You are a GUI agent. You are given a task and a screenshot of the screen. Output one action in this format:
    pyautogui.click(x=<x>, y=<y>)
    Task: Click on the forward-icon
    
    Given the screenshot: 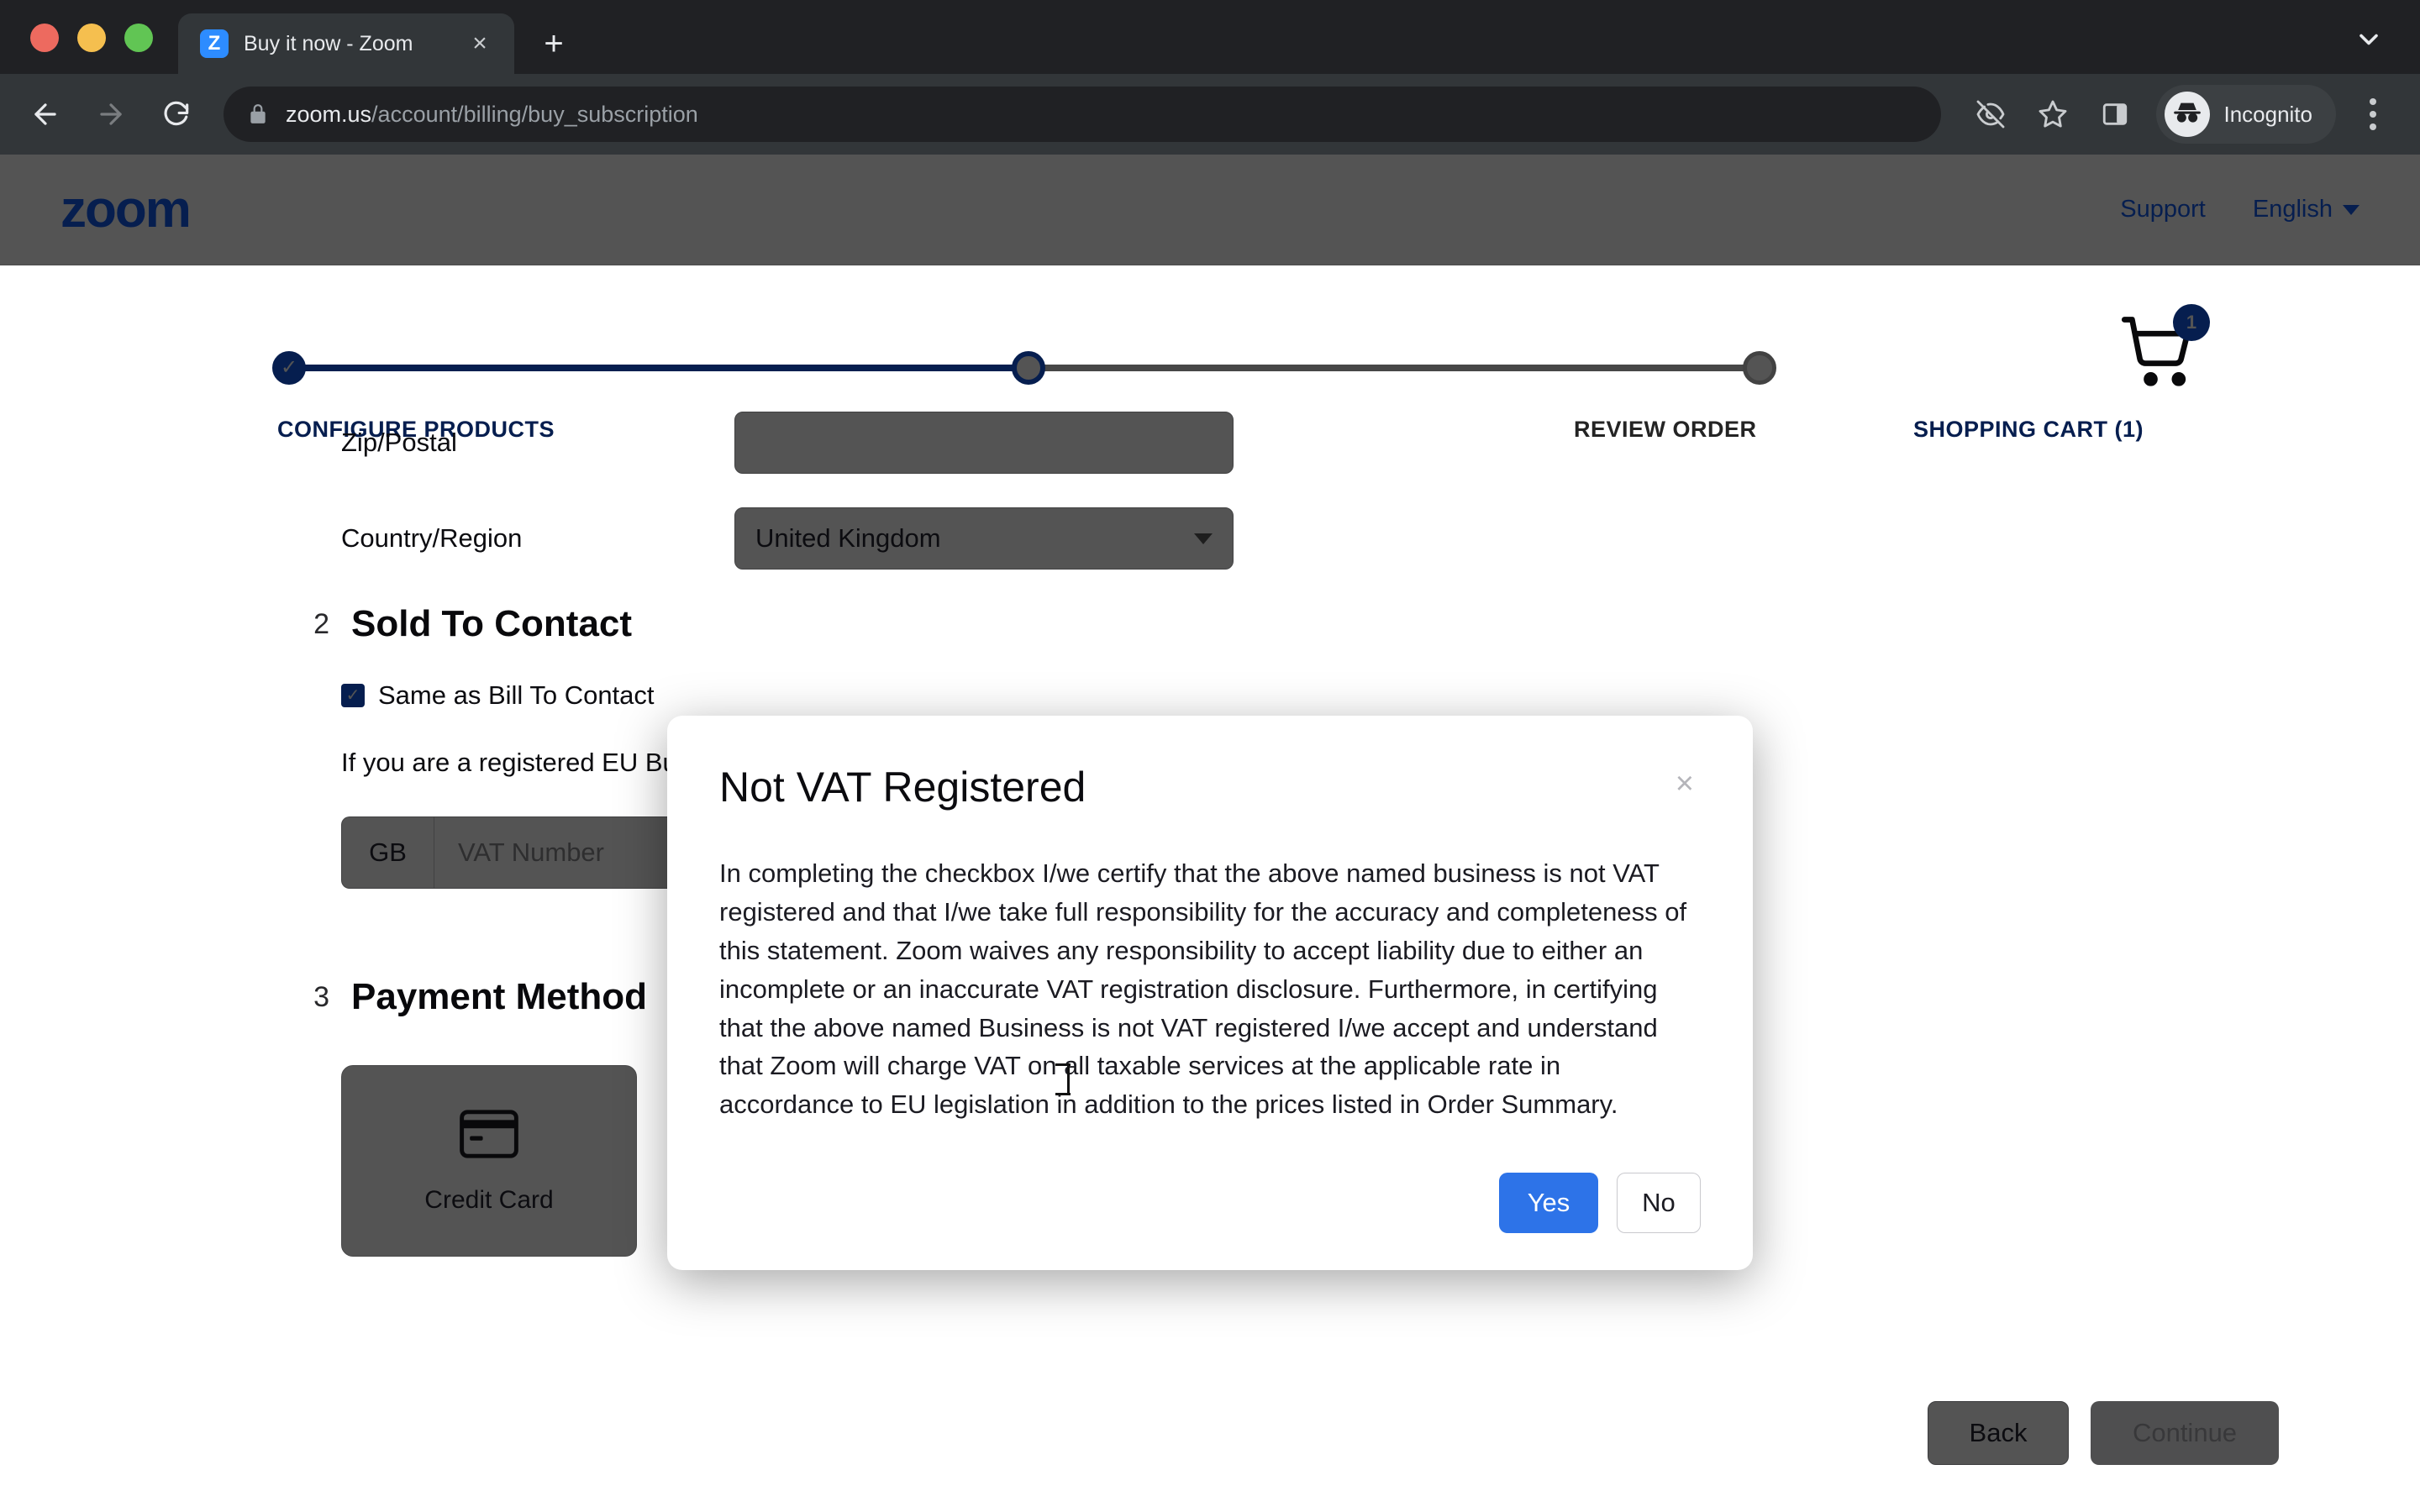 What is the action you would take?
    pyautogui.click(x=111, y=114)
    